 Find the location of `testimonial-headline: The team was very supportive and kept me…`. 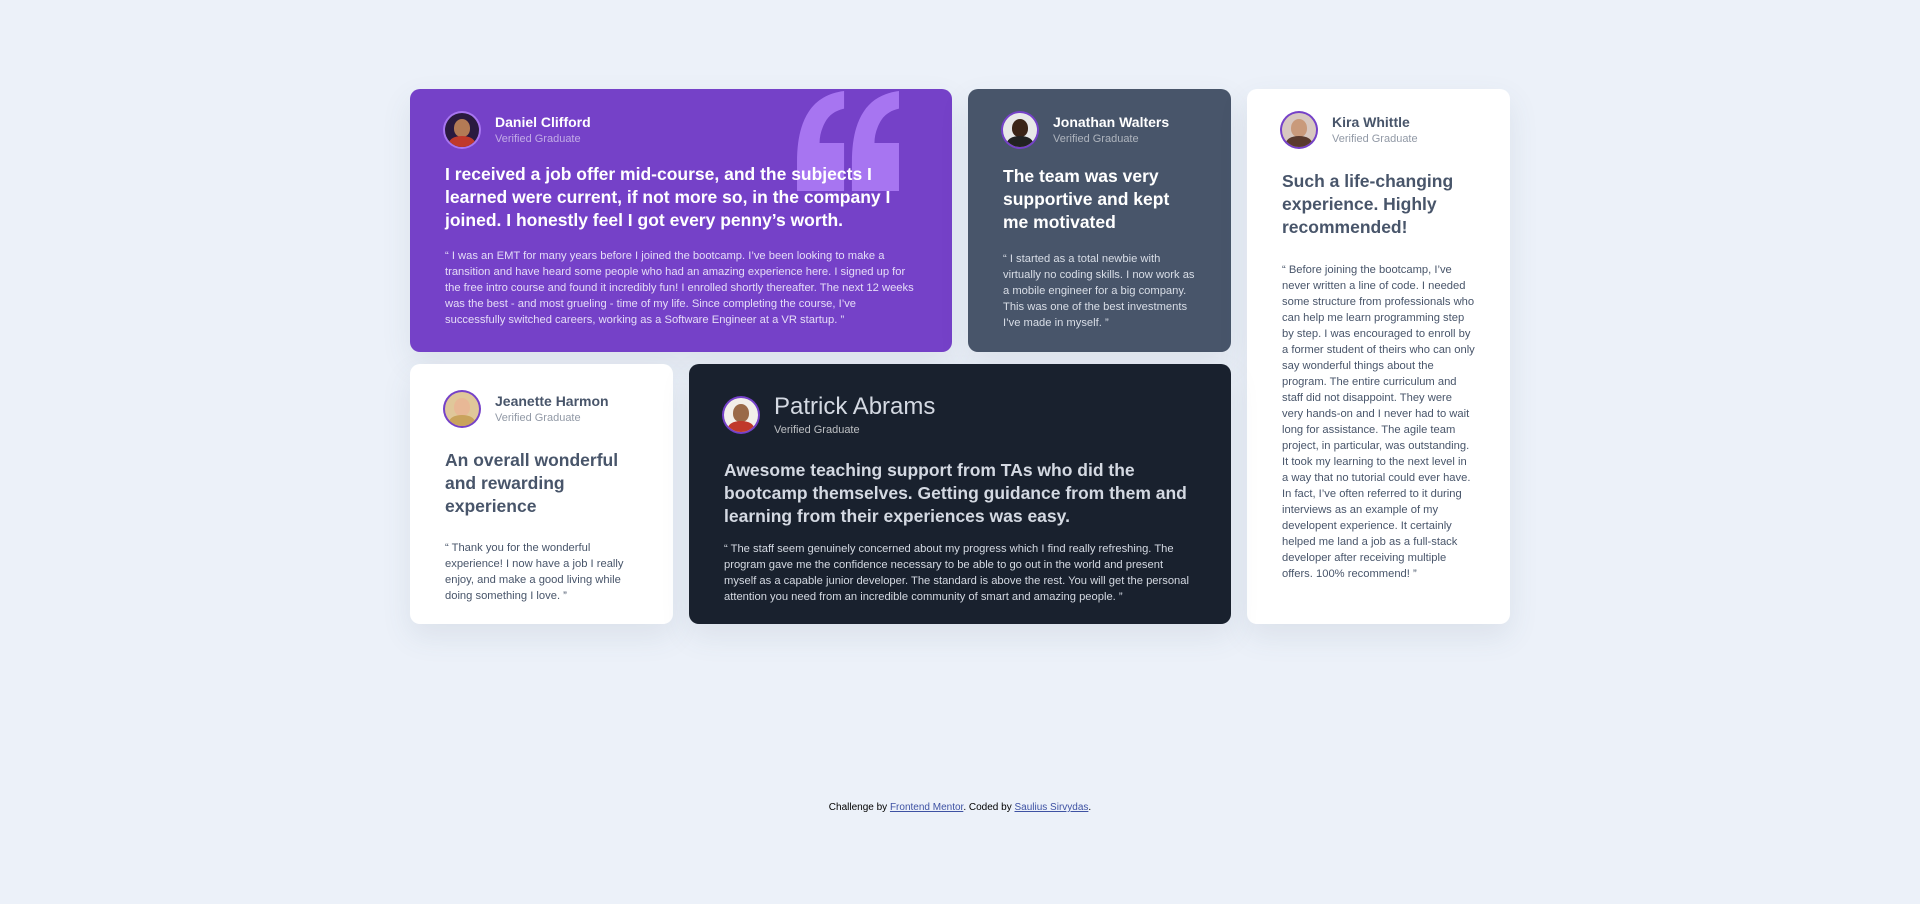

testimonial-headline: The team was very supportive and kept me… is located at coordinates (1086, 199).